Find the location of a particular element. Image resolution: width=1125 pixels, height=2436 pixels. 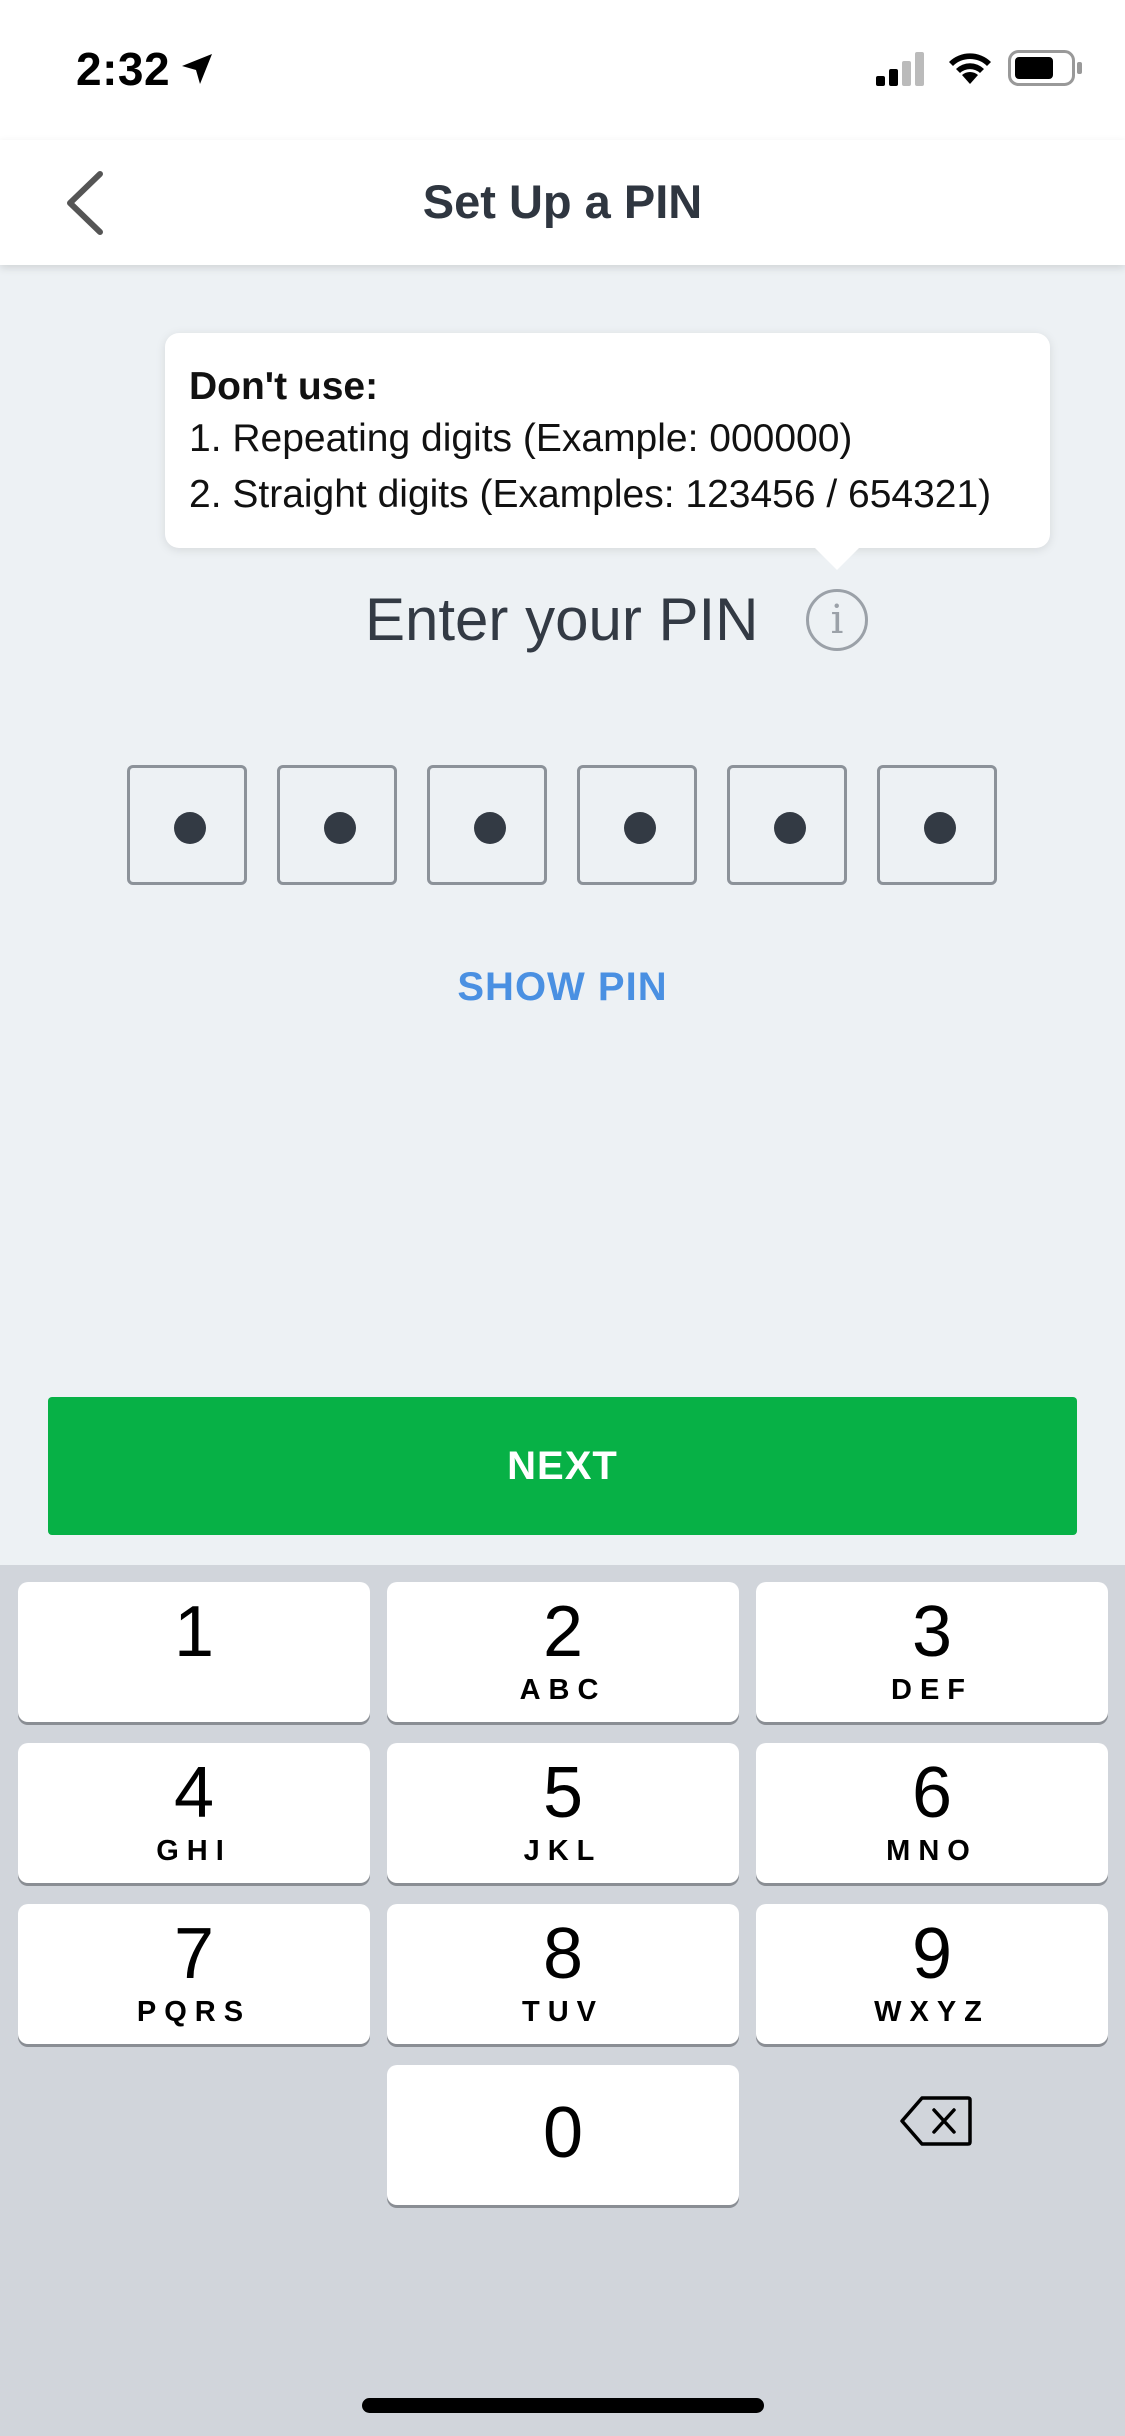

page-title: Set Up a PIN is located at coordinates (562, 201).